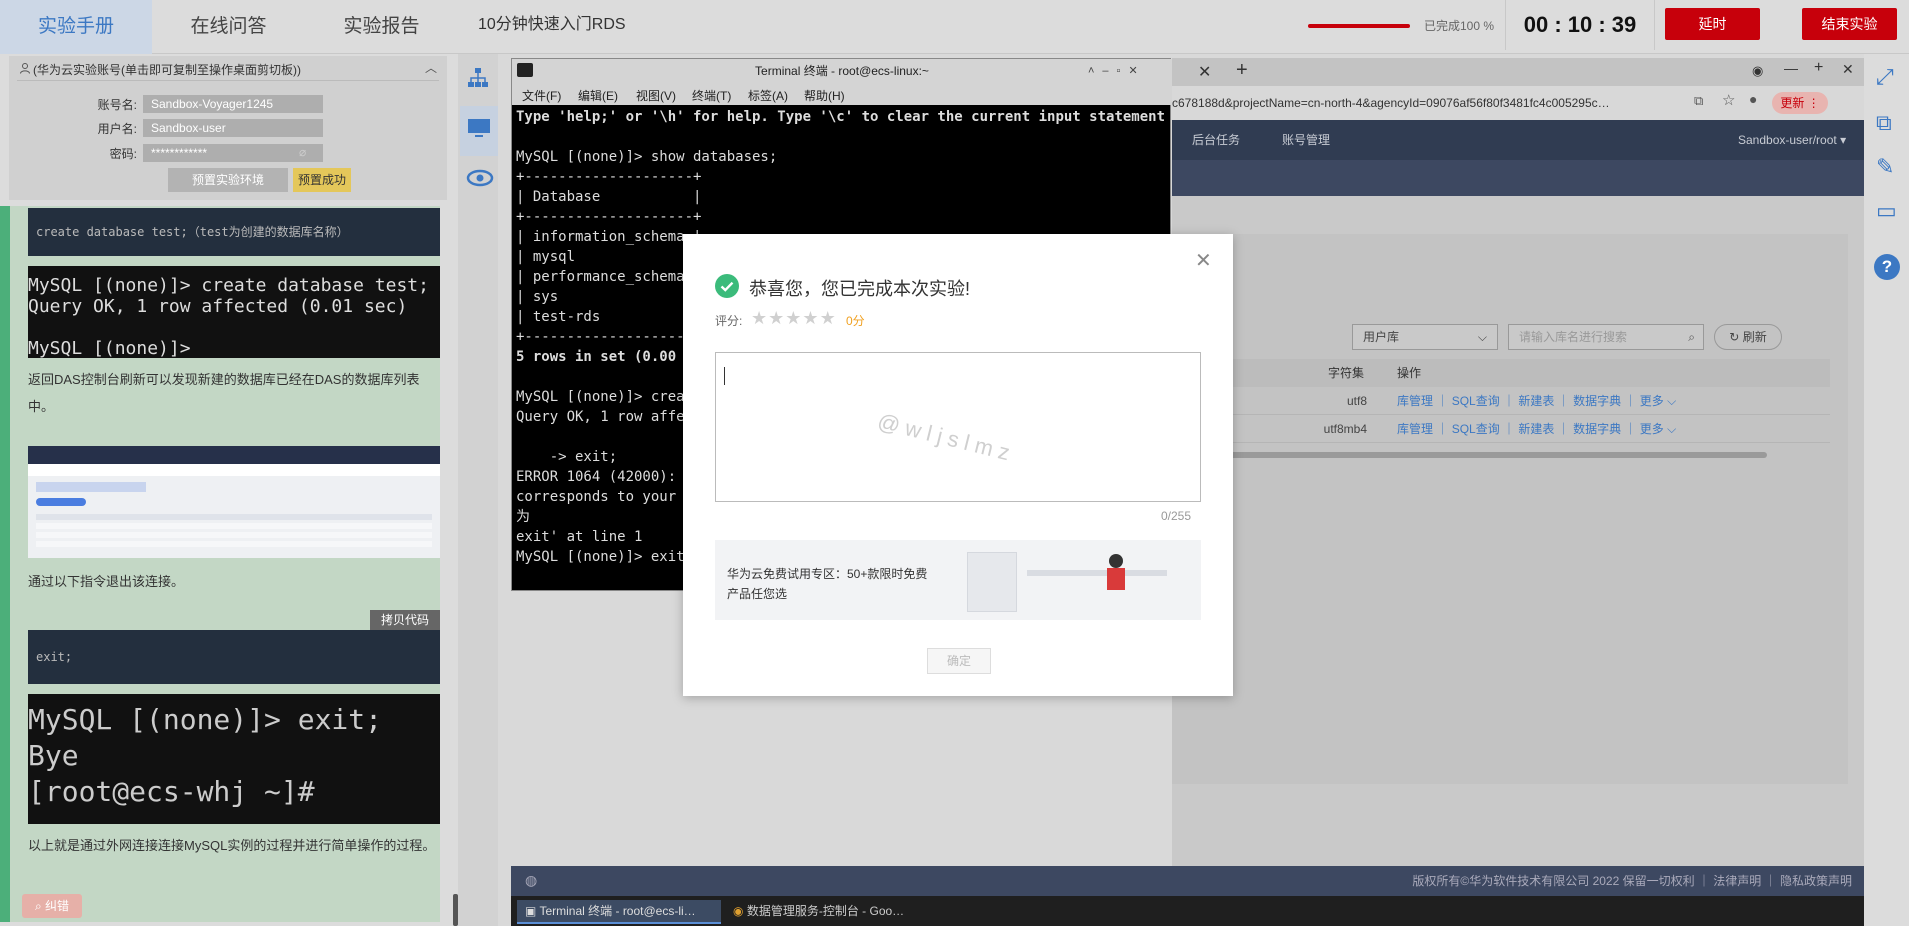  I want to click on screen-icon: ▭, so click(1886, 211).